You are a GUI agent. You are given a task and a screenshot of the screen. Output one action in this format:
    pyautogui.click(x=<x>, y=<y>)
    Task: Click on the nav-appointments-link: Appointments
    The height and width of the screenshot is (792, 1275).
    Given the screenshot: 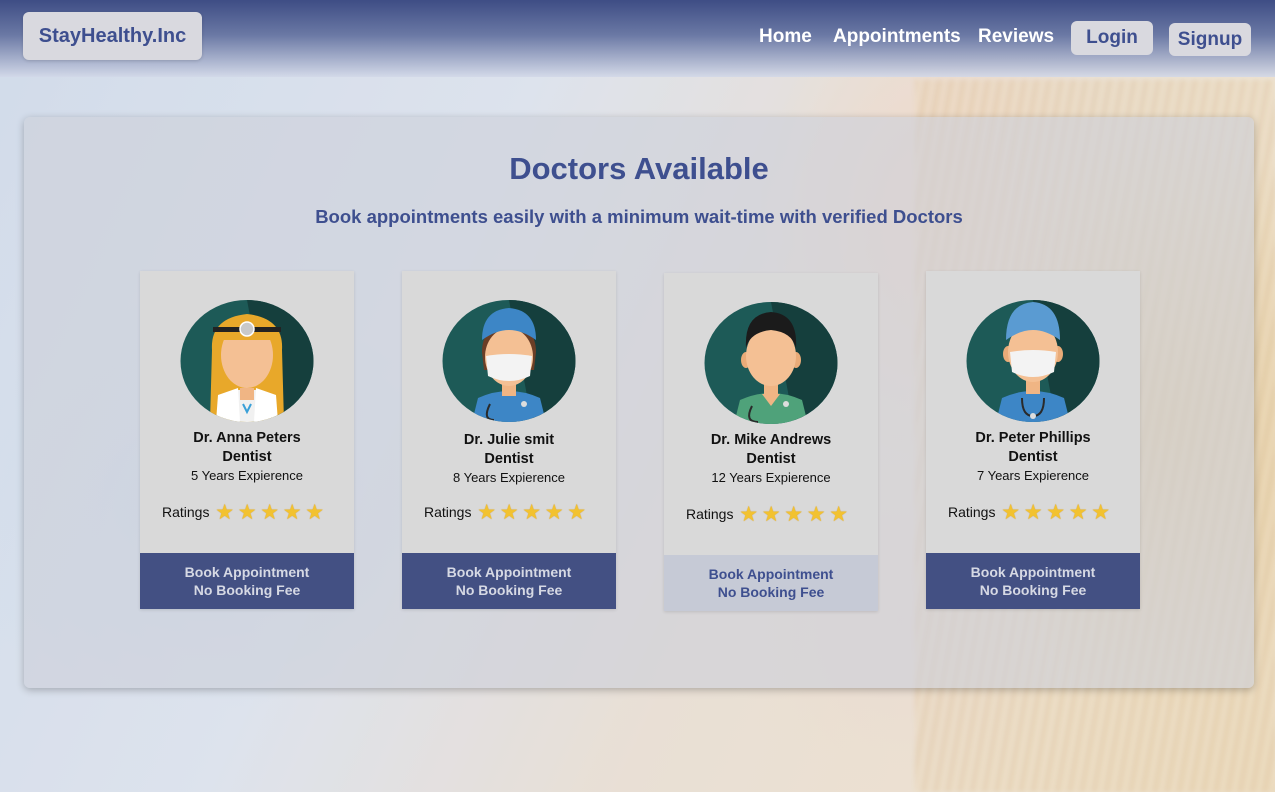 What is the action you would take?
    pyautogui.click(x=897, y=37)
    